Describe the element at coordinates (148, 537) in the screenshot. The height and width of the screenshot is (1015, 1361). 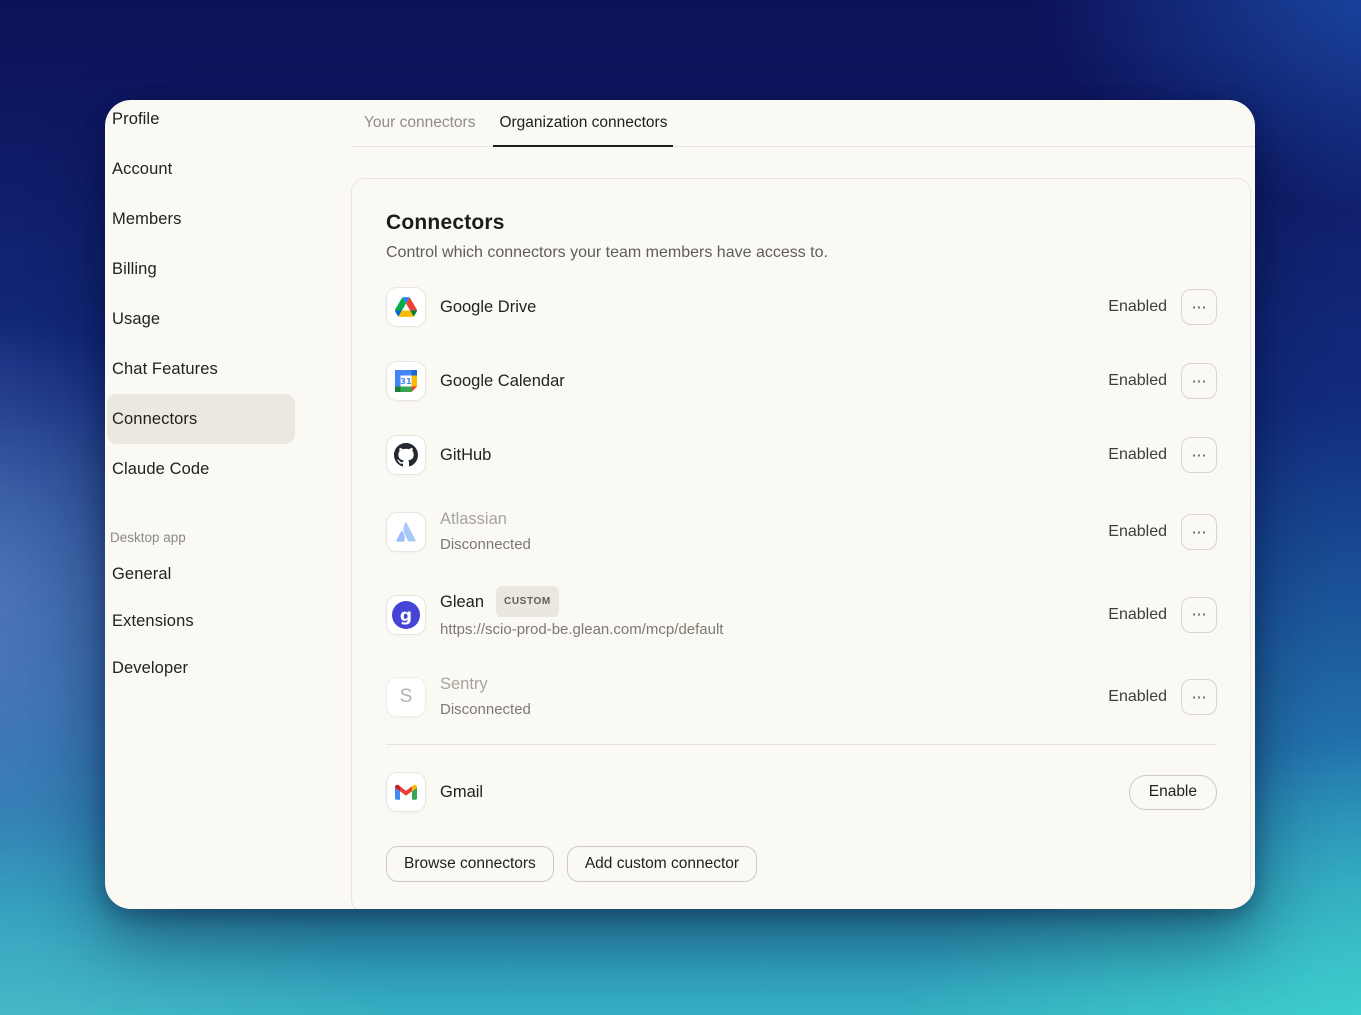
I see `sidebar-section-desktop-app: Desktop app` at that location.